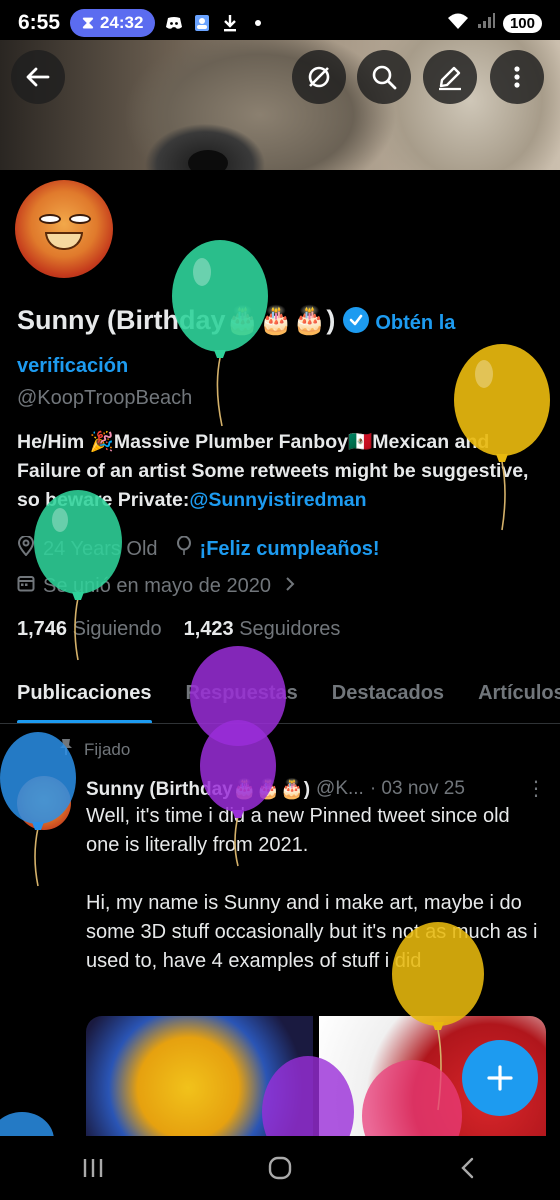 The height and width of the screenshot is (1200, 560). I want to click on profile-meta-row: 24 Years Old ¡Feliz cumpleaños!, so click(198, 548).